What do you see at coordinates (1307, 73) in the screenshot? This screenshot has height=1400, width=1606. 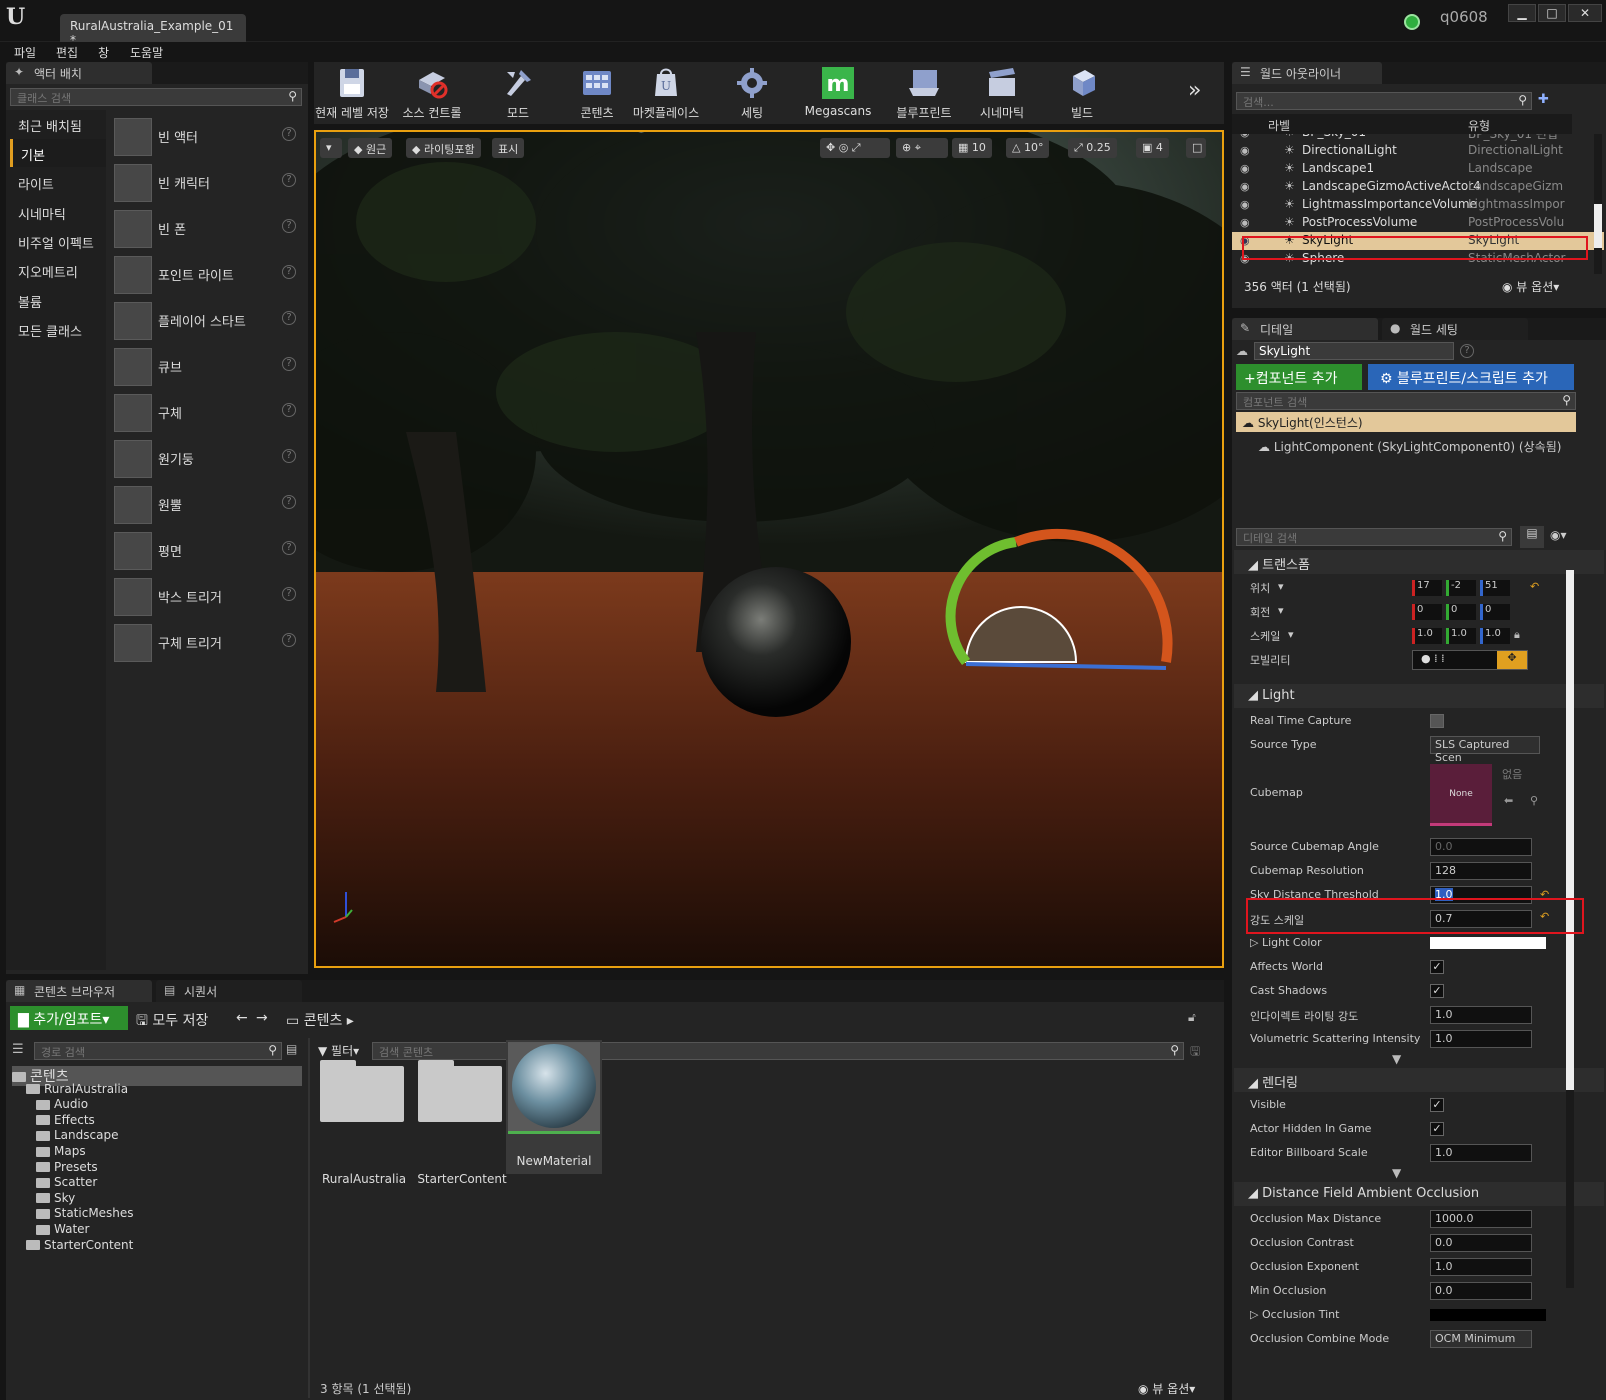 I see `world-outliner-tab: ☰ 월드 아웃라이너` at bounding box center [1307, 73].